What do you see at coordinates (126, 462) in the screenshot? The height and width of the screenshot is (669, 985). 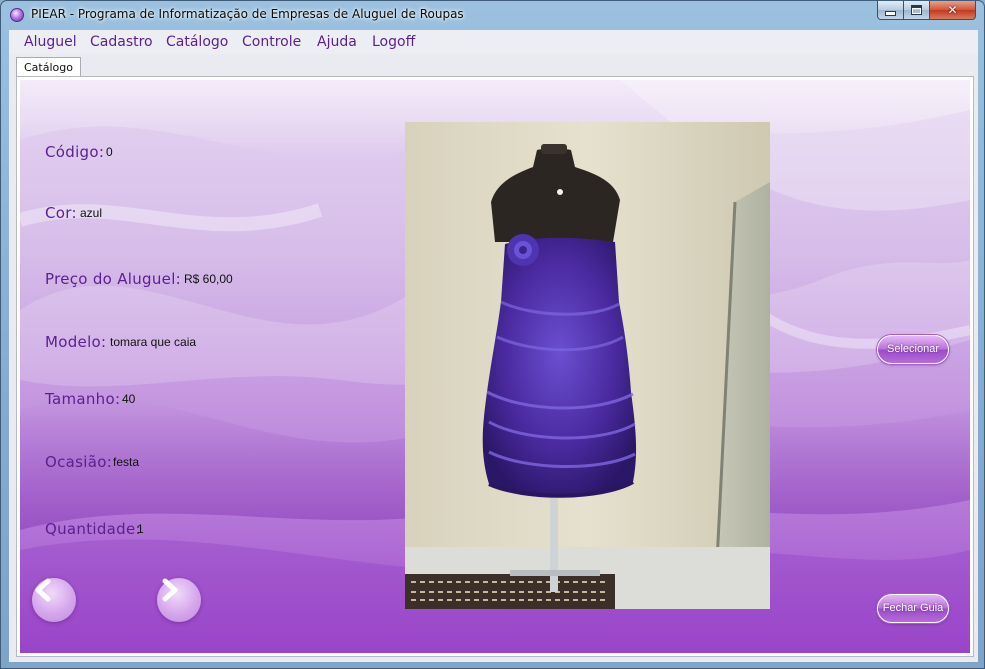 I see `value-ocasiao: festa` at bounding box center [126, 462].